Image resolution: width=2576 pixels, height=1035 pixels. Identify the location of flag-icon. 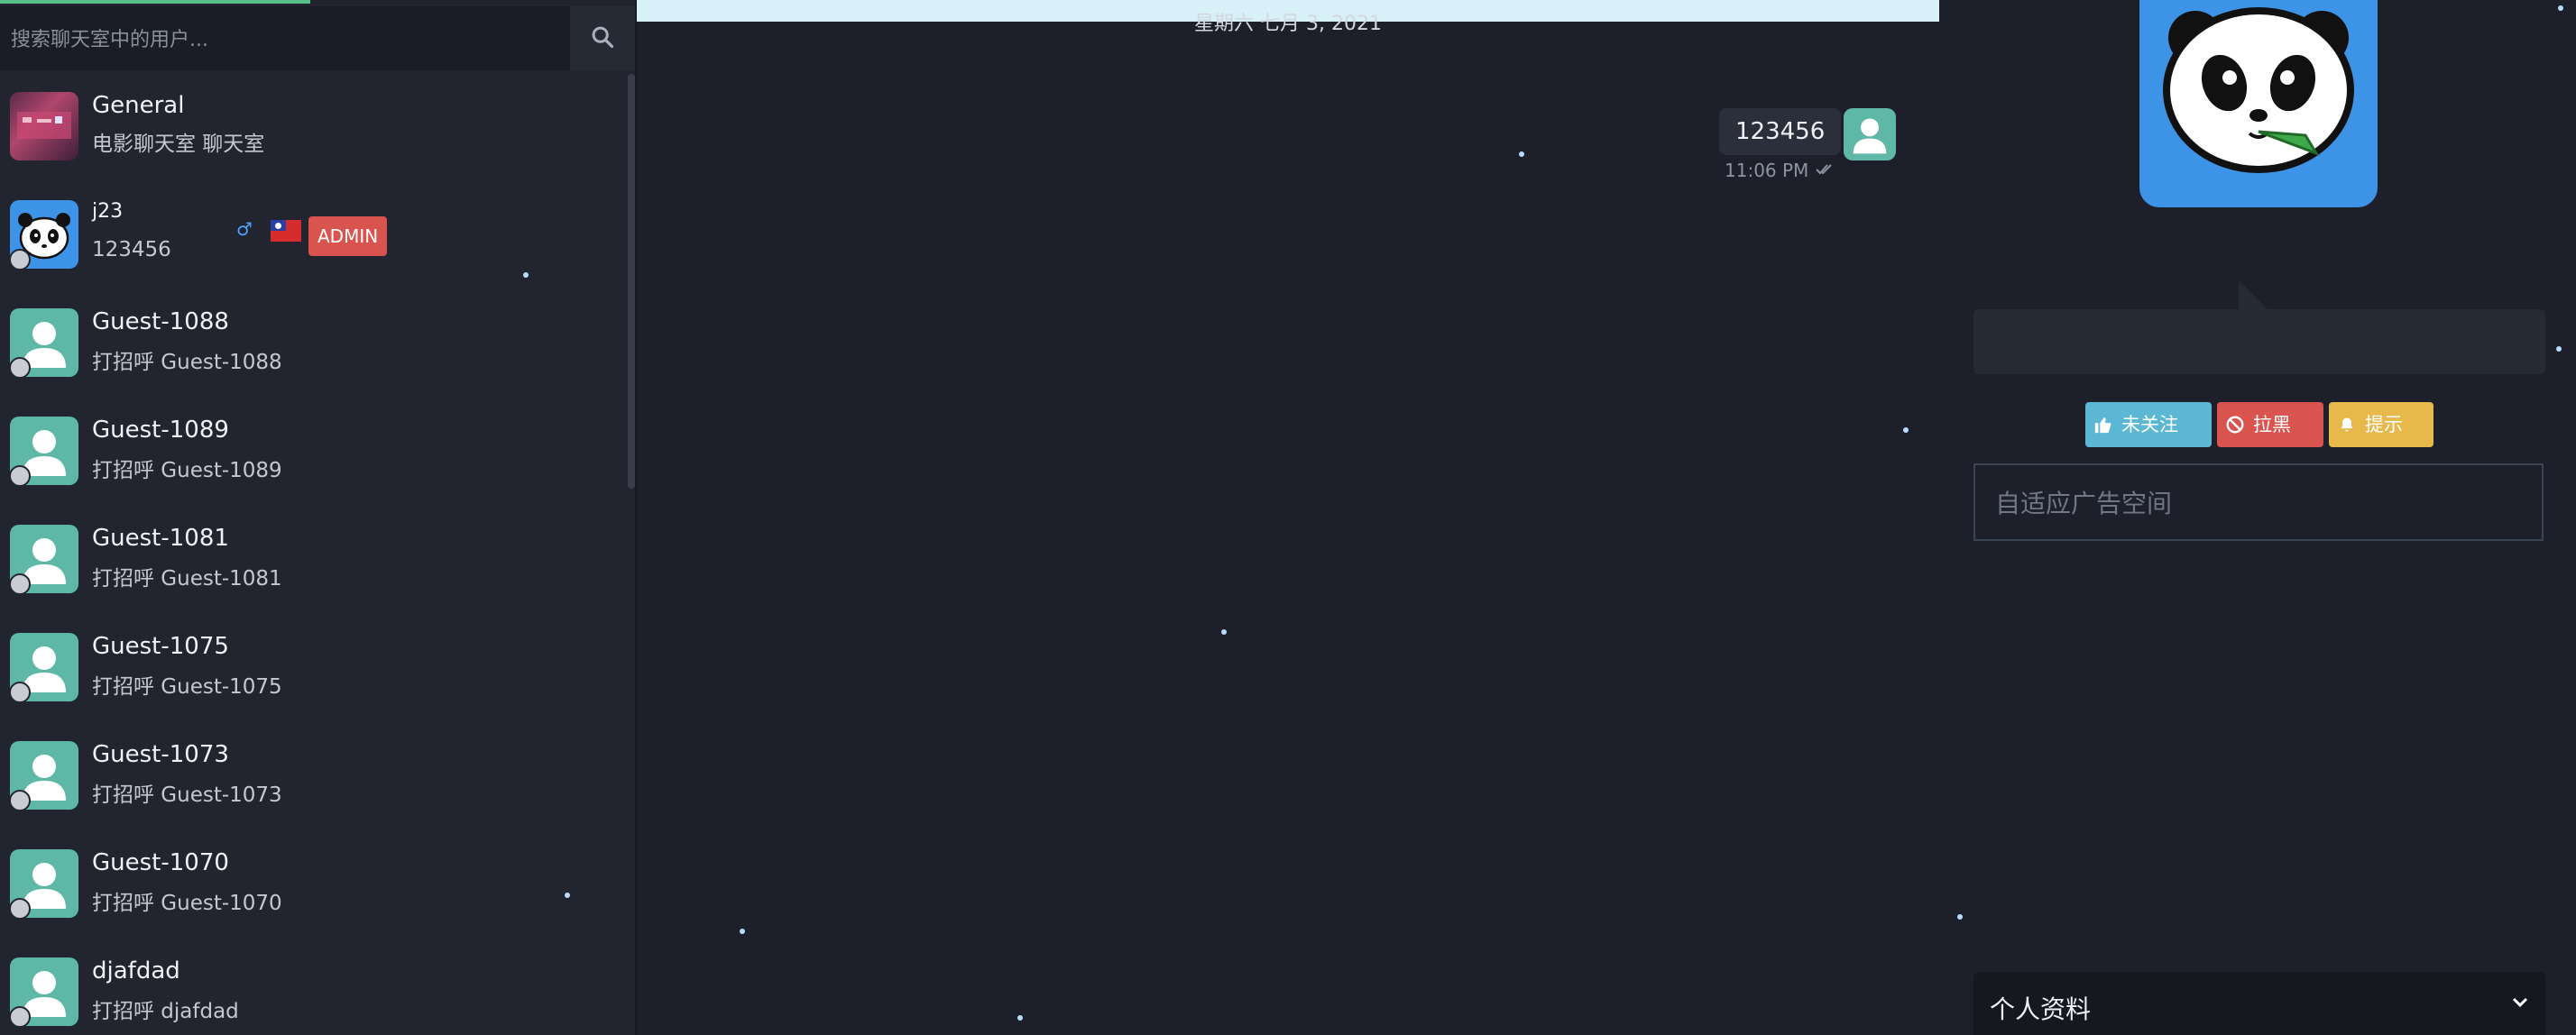
(286, 231).